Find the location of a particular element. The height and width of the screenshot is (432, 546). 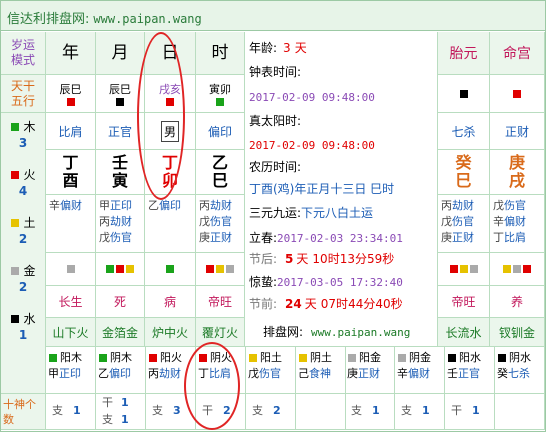

jingzhe-line-part: 2017-03-05 17:32:40 is located at coordinates (340, 282).